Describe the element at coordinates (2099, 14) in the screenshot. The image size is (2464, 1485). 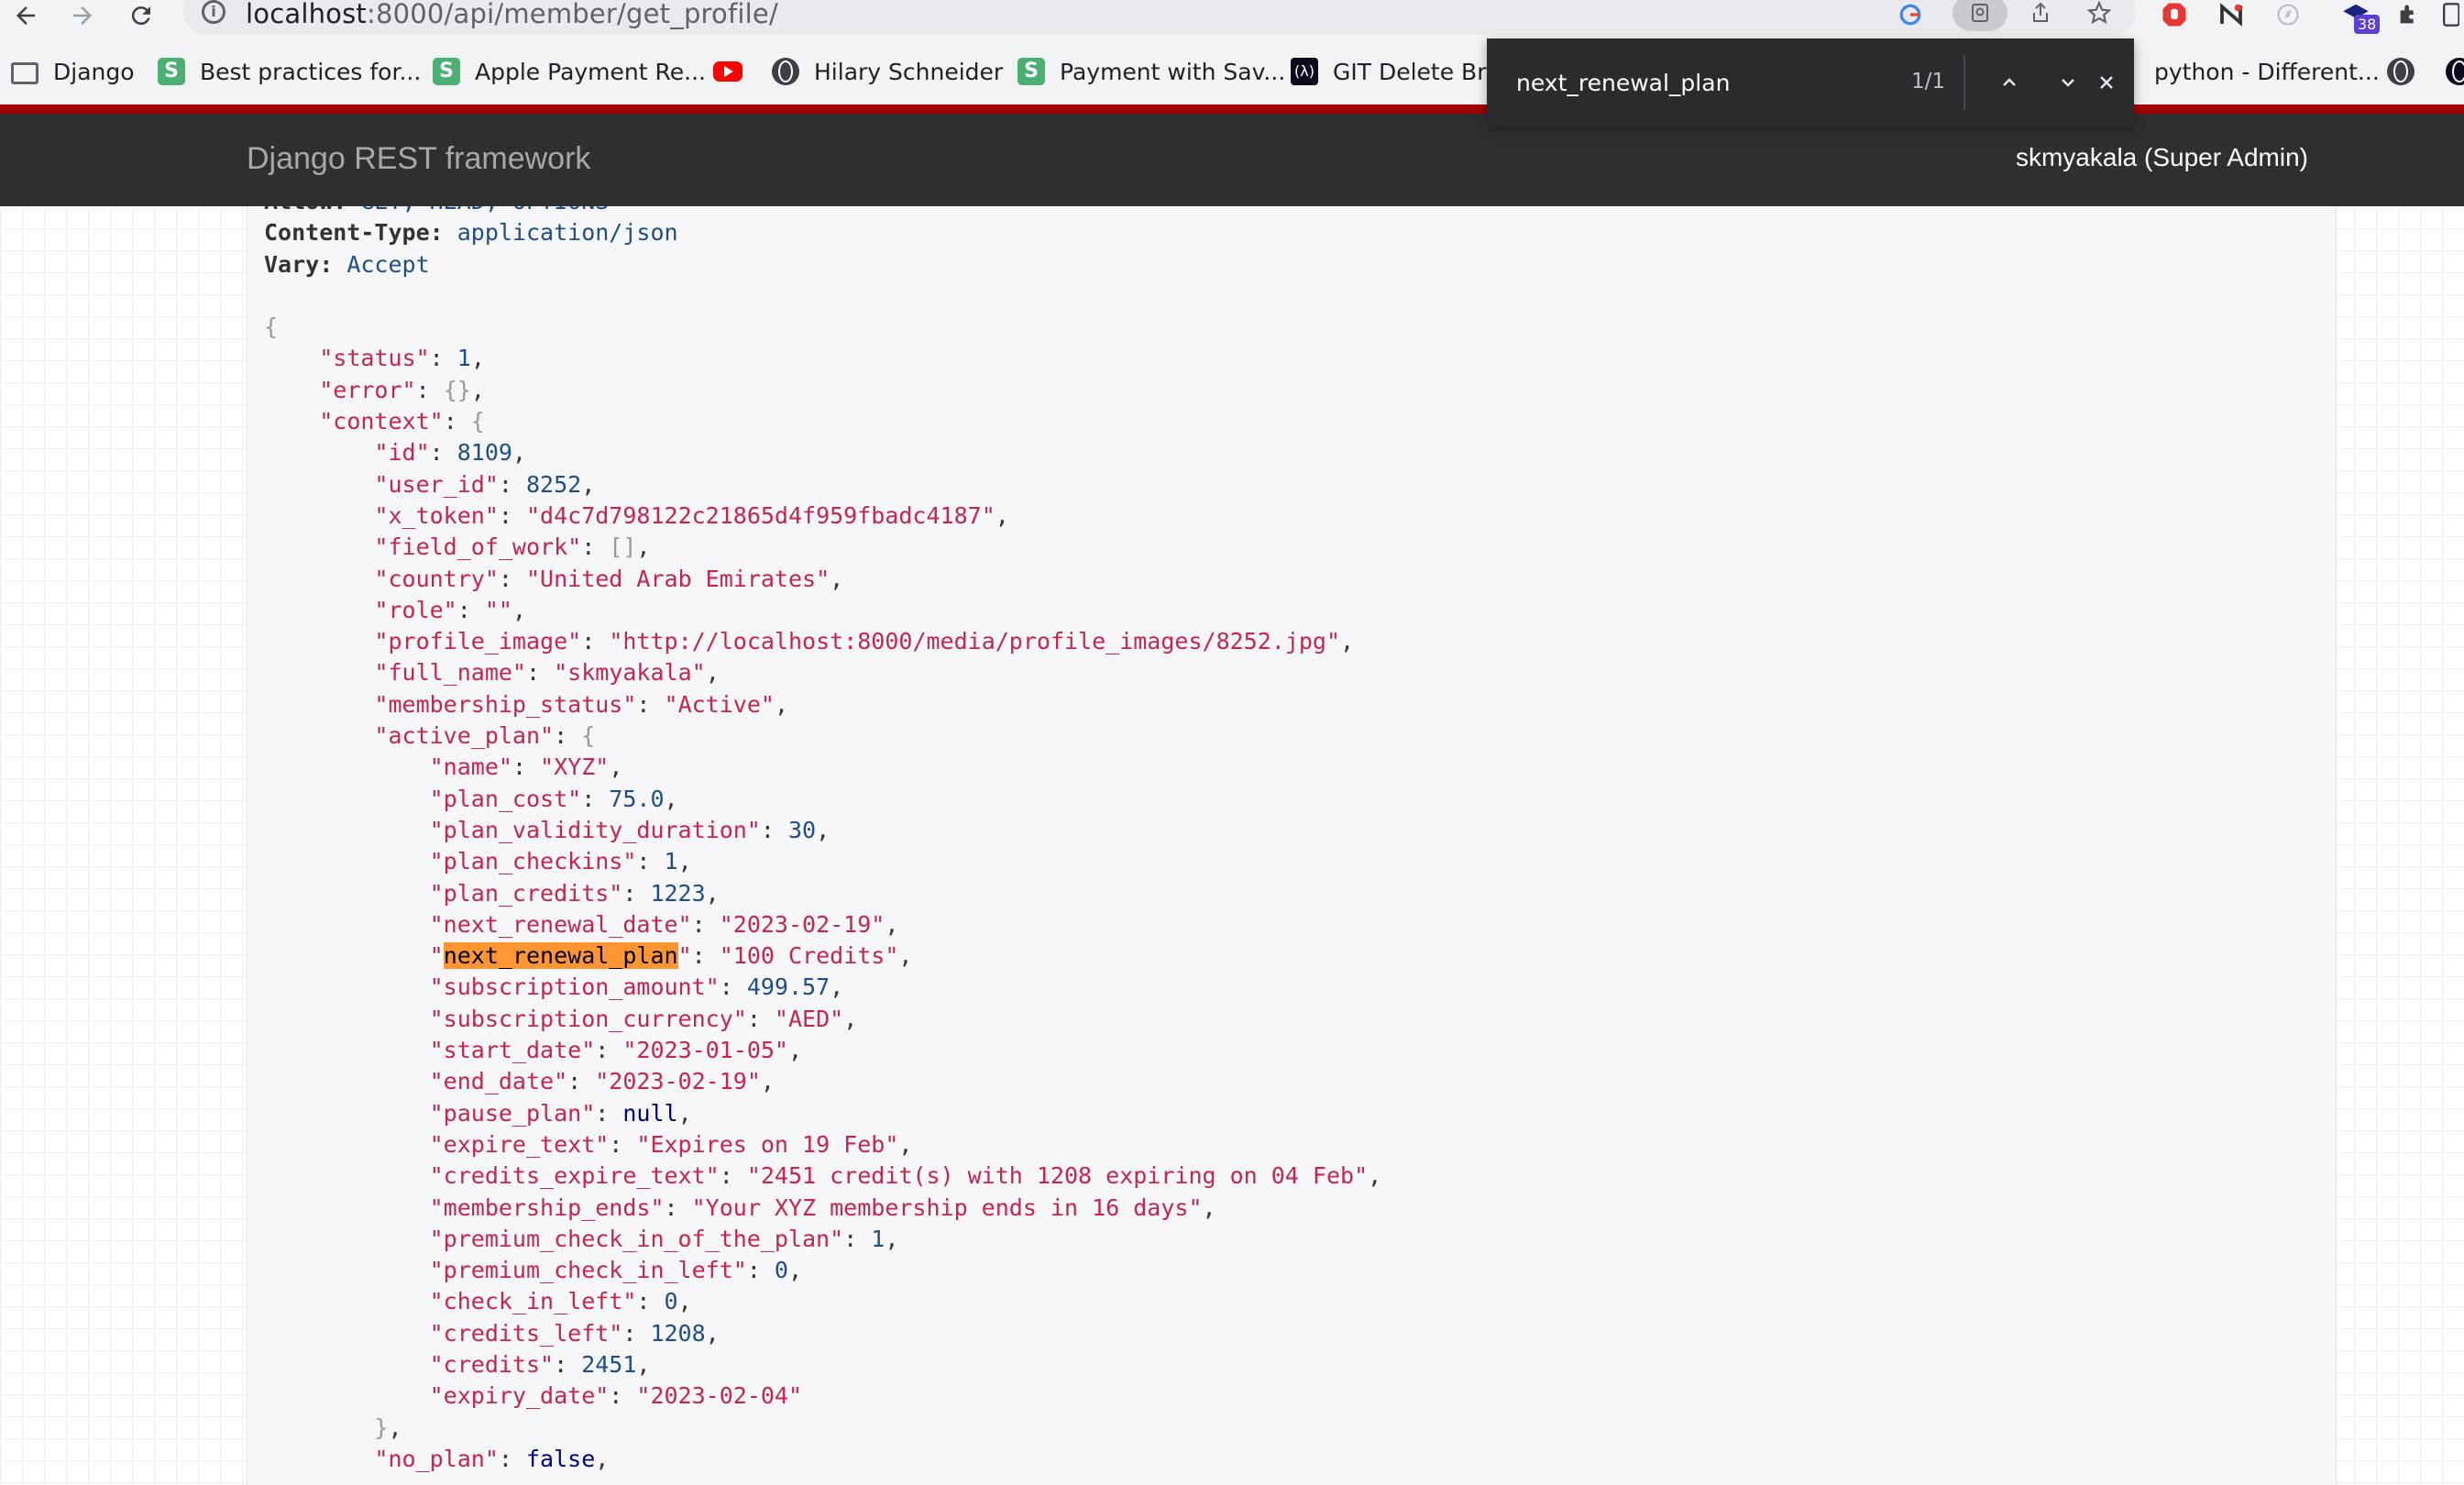
I see `star-bookmark-icon` at that location.